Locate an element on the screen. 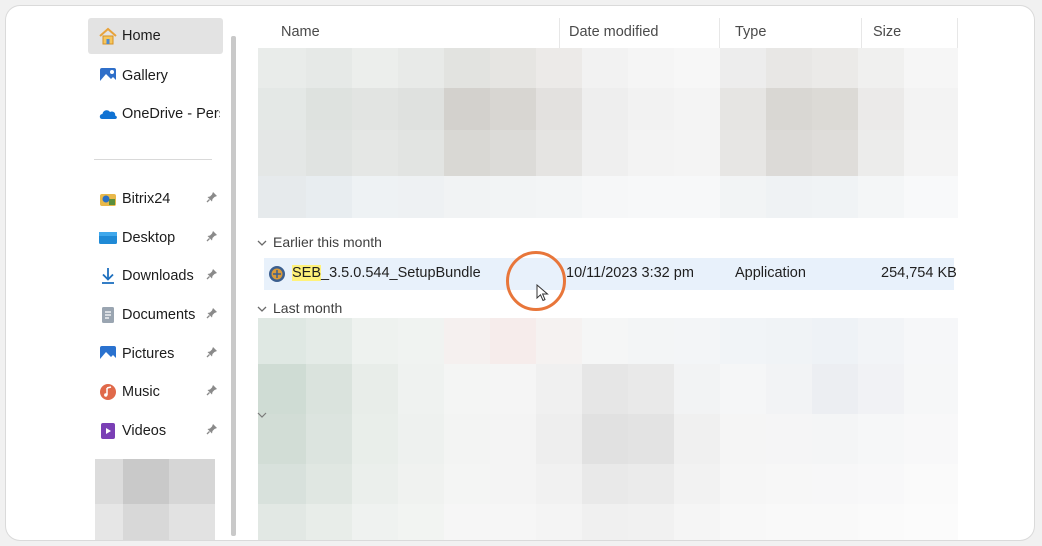 Image resolution: width=1042 pixels, height=546 pixels. onedrive-icon is located at coordinates (108, 114).